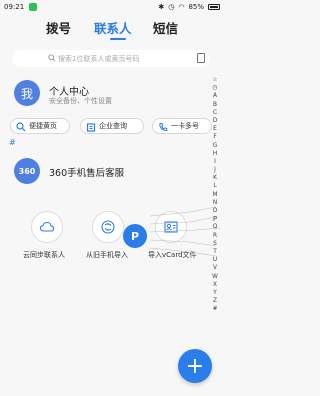 This screenshot has width=320, height=396. Describe the element at coordinates (215, 285) in the screenshot. I see `index-letter: X` at that location.